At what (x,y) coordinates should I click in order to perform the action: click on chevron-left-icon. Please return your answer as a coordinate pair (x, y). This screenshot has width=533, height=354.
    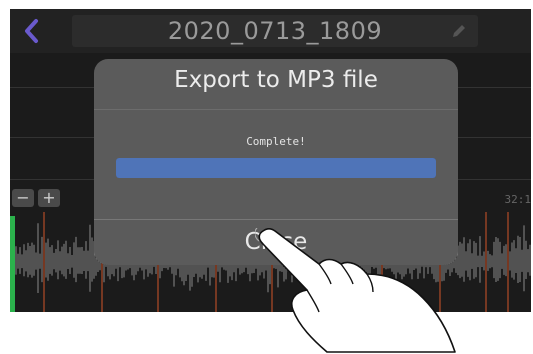
    Looking at the image, I should click on (31, 31).